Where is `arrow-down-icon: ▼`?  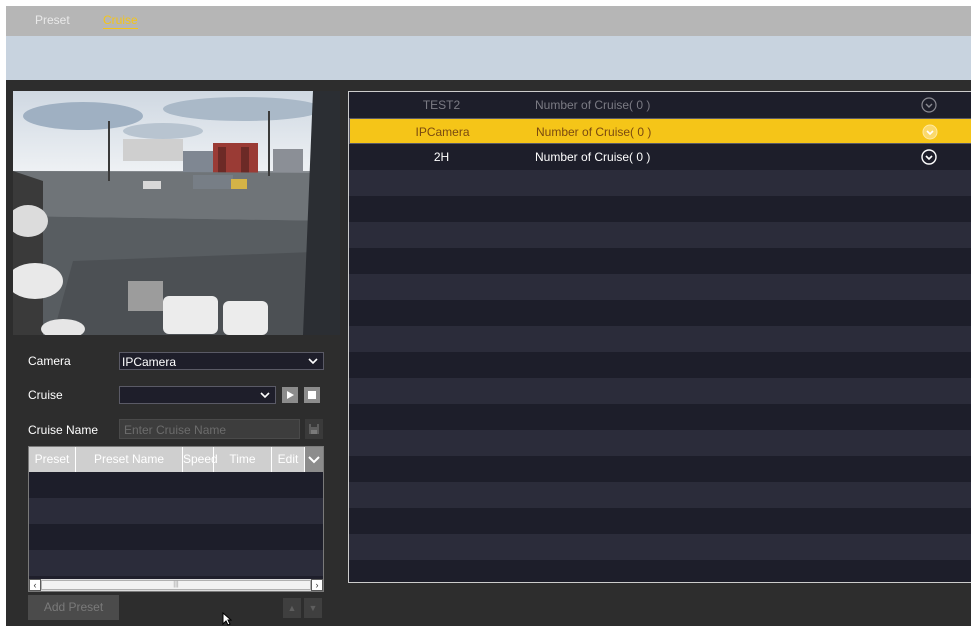 arrow-down-icon: ▼ is located at coordinates (313, 608).